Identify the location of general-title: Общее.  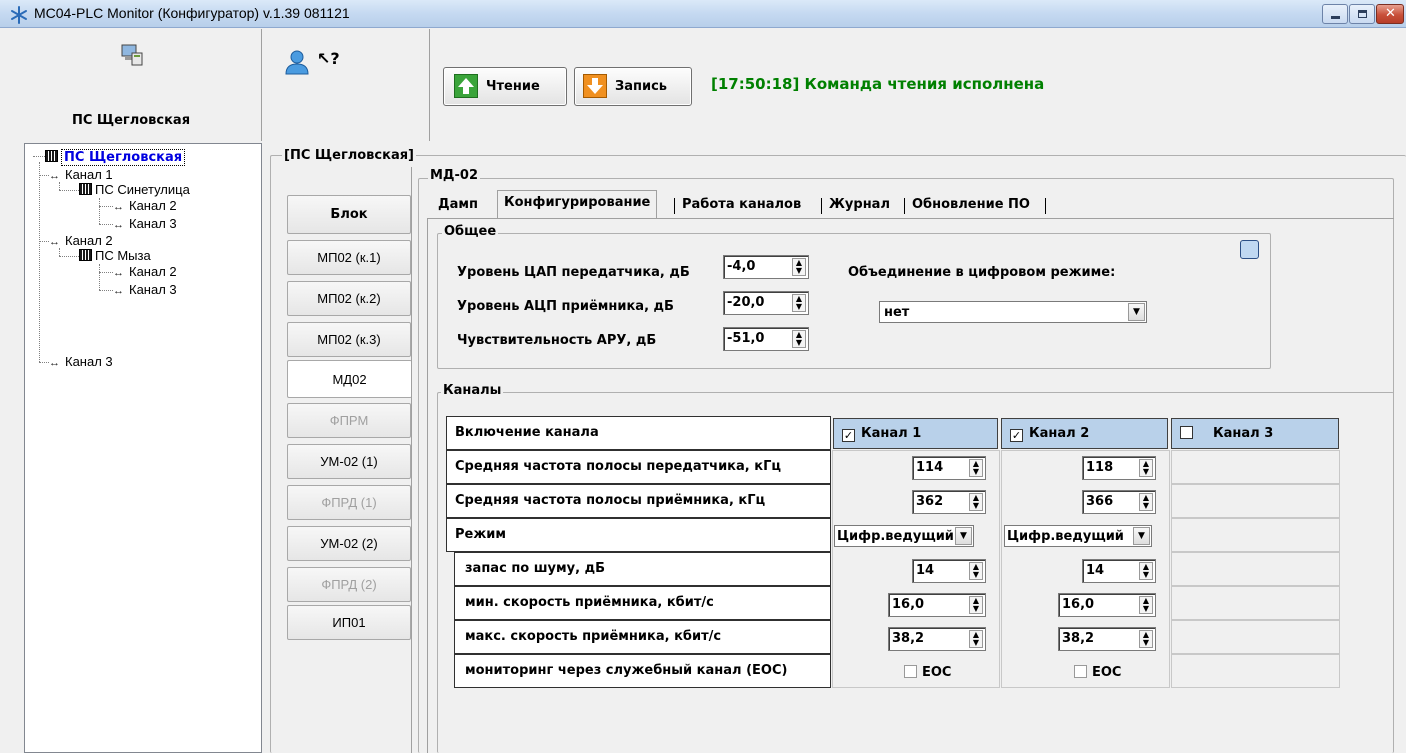
(470, 231).